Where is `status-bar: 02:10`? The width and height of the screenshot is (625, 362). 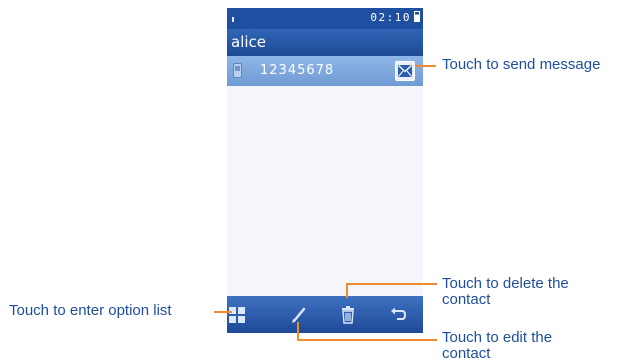
status-bar: 02:10 is located at coordinates (325, 18).